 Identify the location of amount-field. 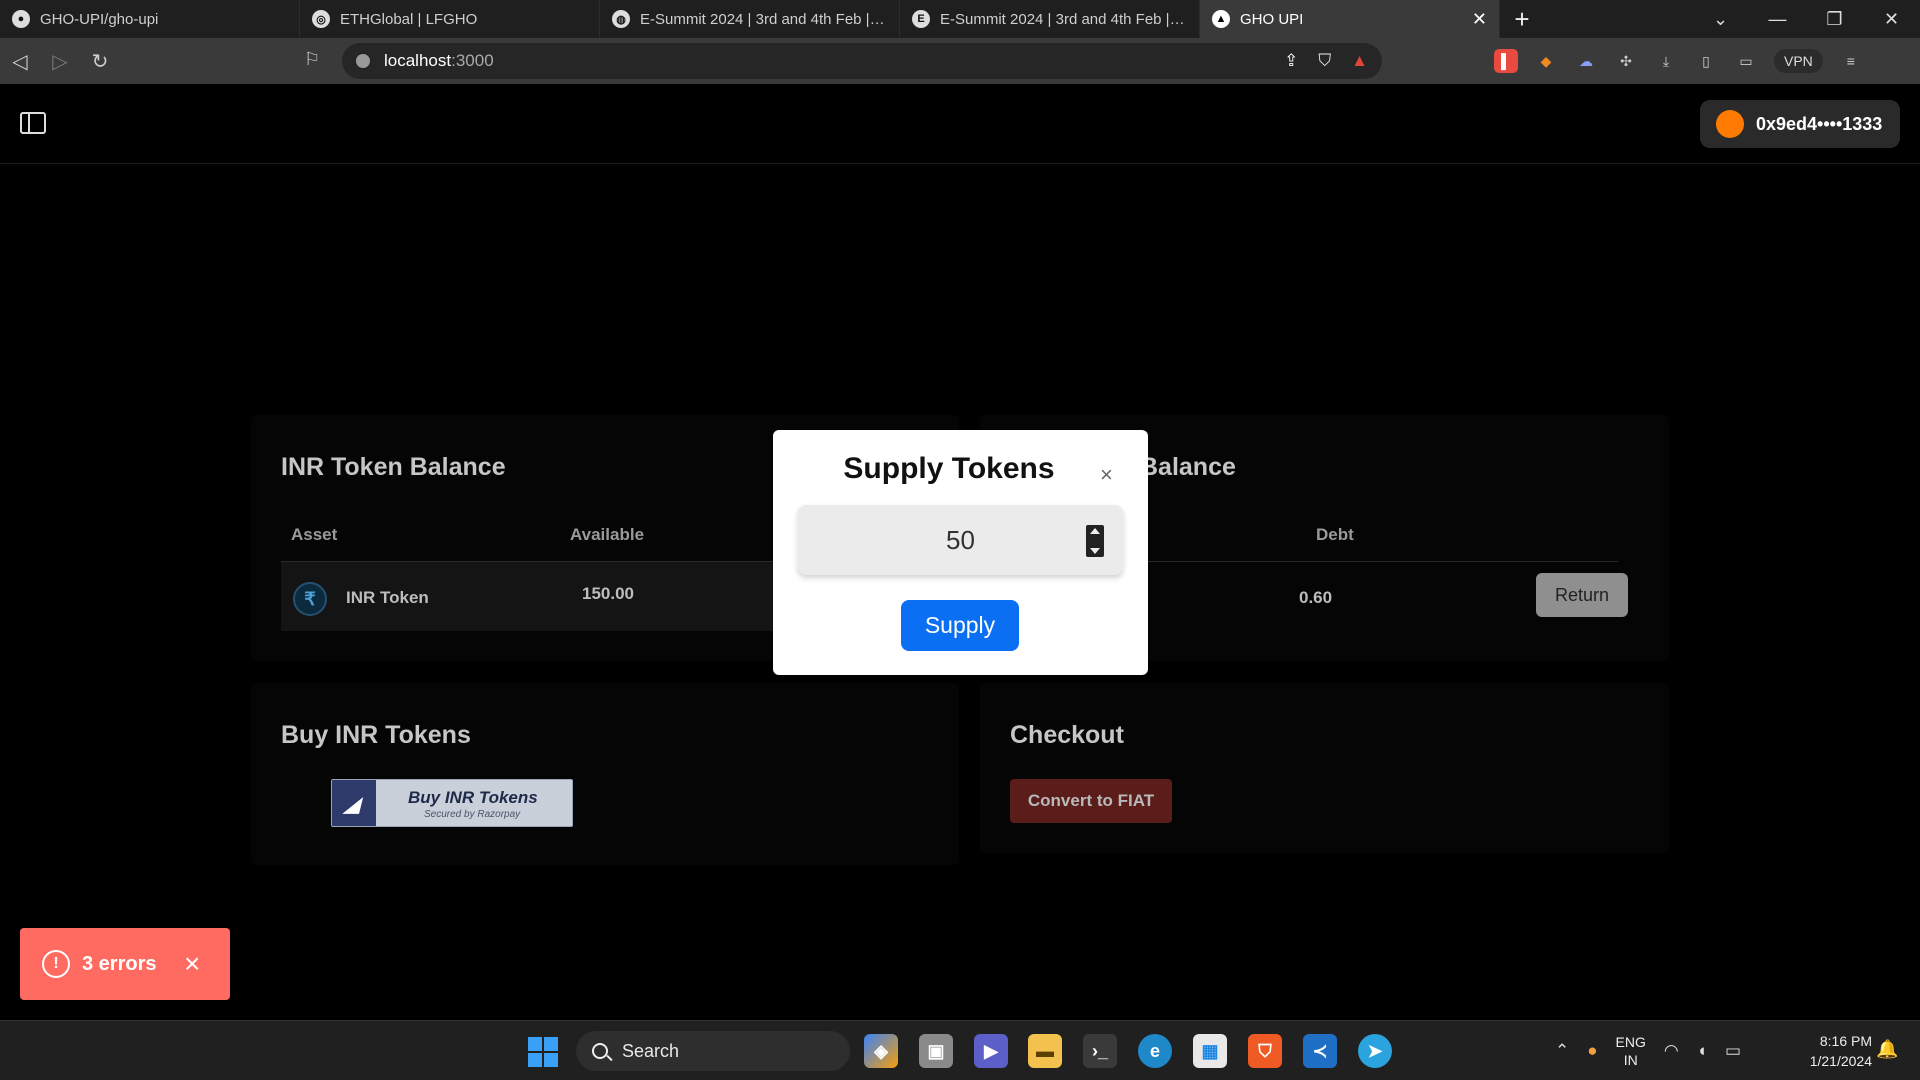
(960, 540).